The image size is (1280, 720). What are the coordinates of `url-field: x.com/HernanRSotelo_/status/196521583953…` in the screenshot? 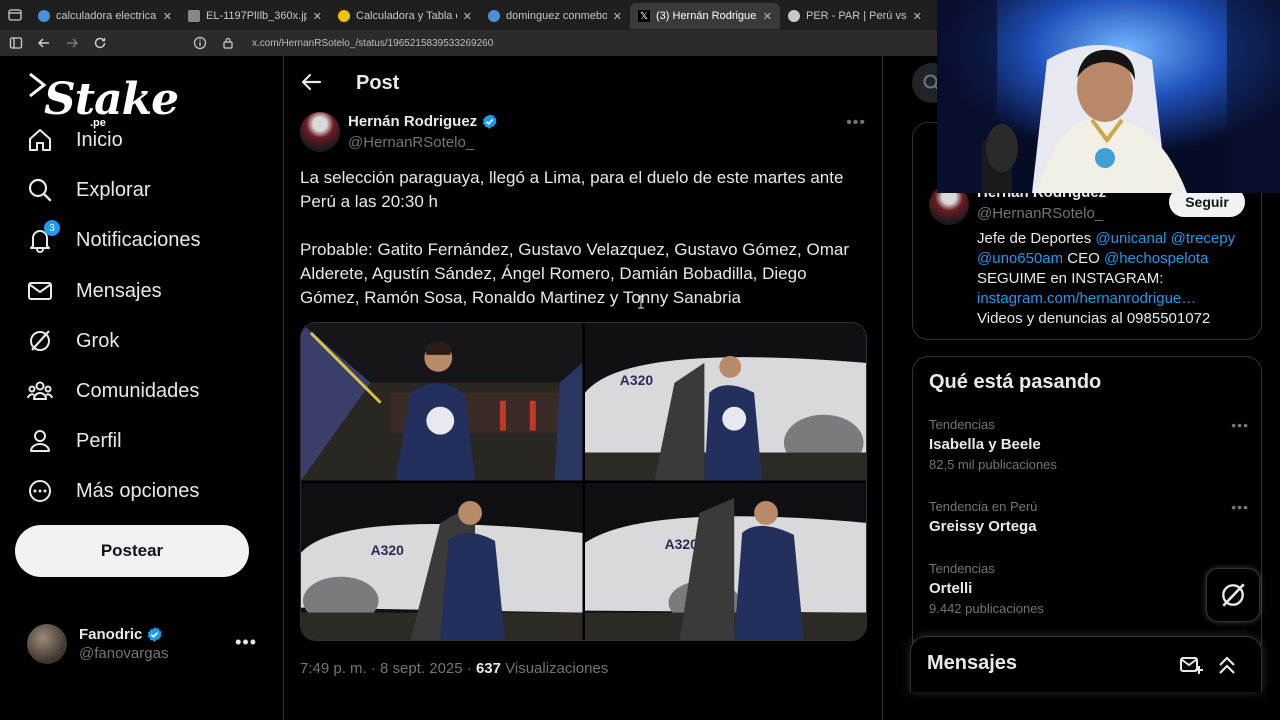 It's located at (372, 43).